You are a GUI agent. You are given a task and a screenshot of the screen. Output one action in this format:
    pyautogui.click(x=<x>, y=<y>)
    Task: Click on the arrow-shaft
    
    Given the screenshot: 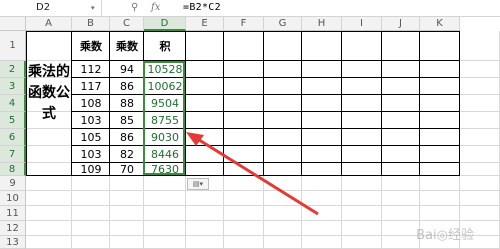 What is the action you would take?
    pyautogui.click(x=257, y=176)
    